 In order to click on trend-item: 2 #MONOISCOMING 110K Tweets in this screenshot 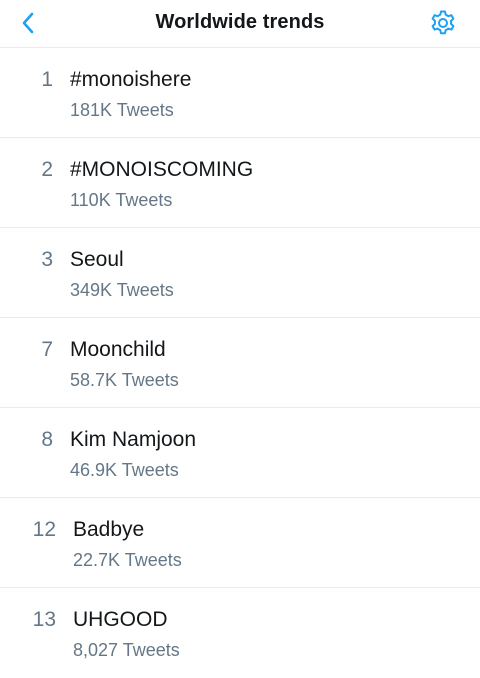, I will do `click(240, 183)`.